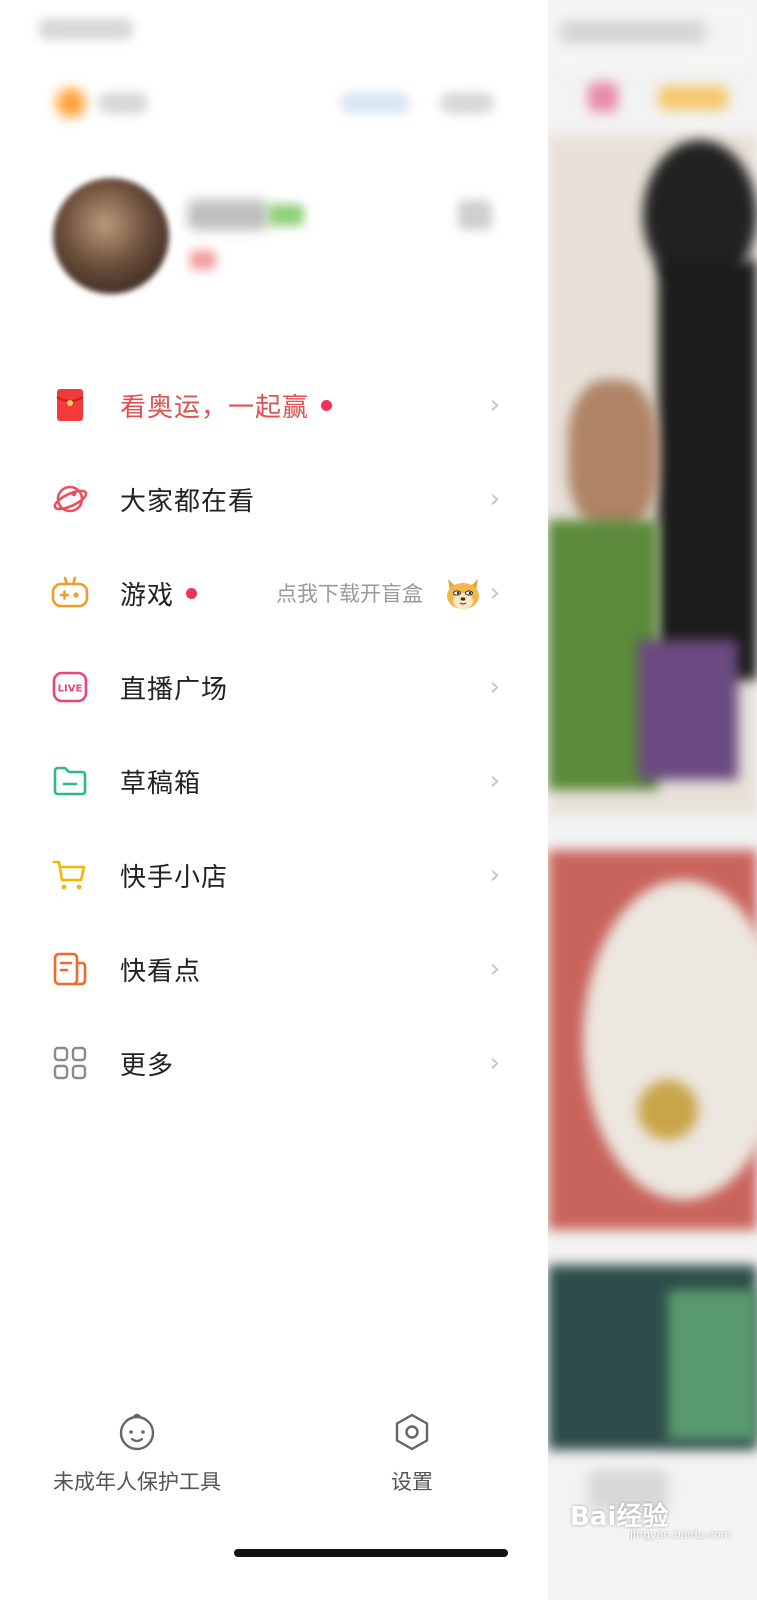 This screenshot has height=1600, width=757. I want to click on live-icon: LIVE, so click(70, 687).